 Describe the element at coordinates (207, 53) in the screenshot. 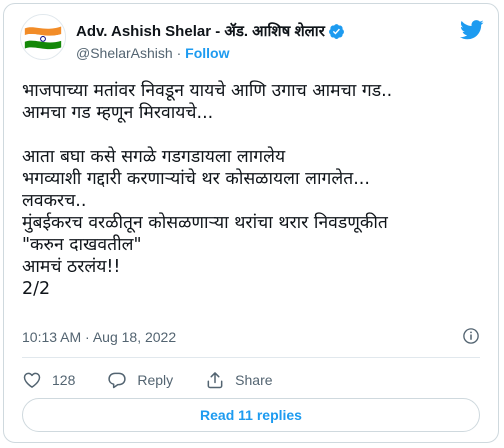

I see `follow-button: Follow` at that location.